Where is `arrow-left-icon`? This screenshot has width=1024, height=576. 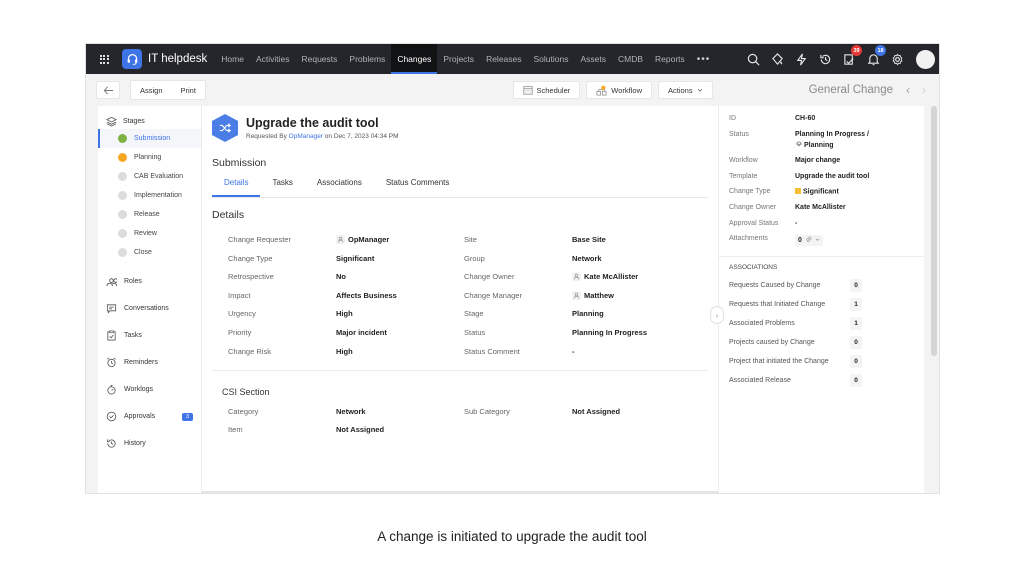 arrow-left-icon is located at coordinates (108, 90).